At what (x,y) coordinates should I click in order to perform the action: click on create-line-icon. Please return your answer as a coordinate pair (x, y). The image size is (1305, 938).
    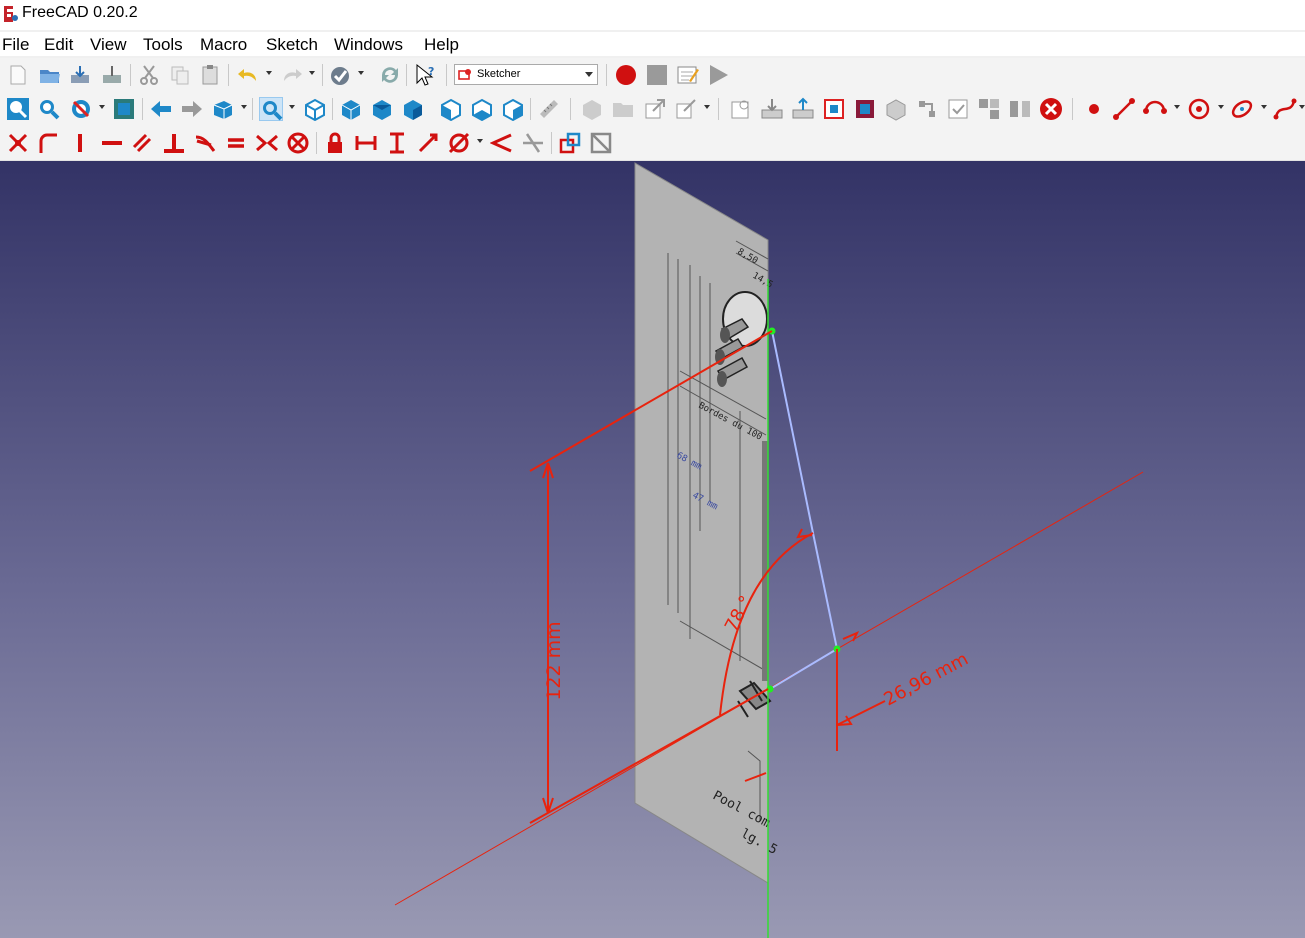
    Looking at the image, I should click on (1124, 109).